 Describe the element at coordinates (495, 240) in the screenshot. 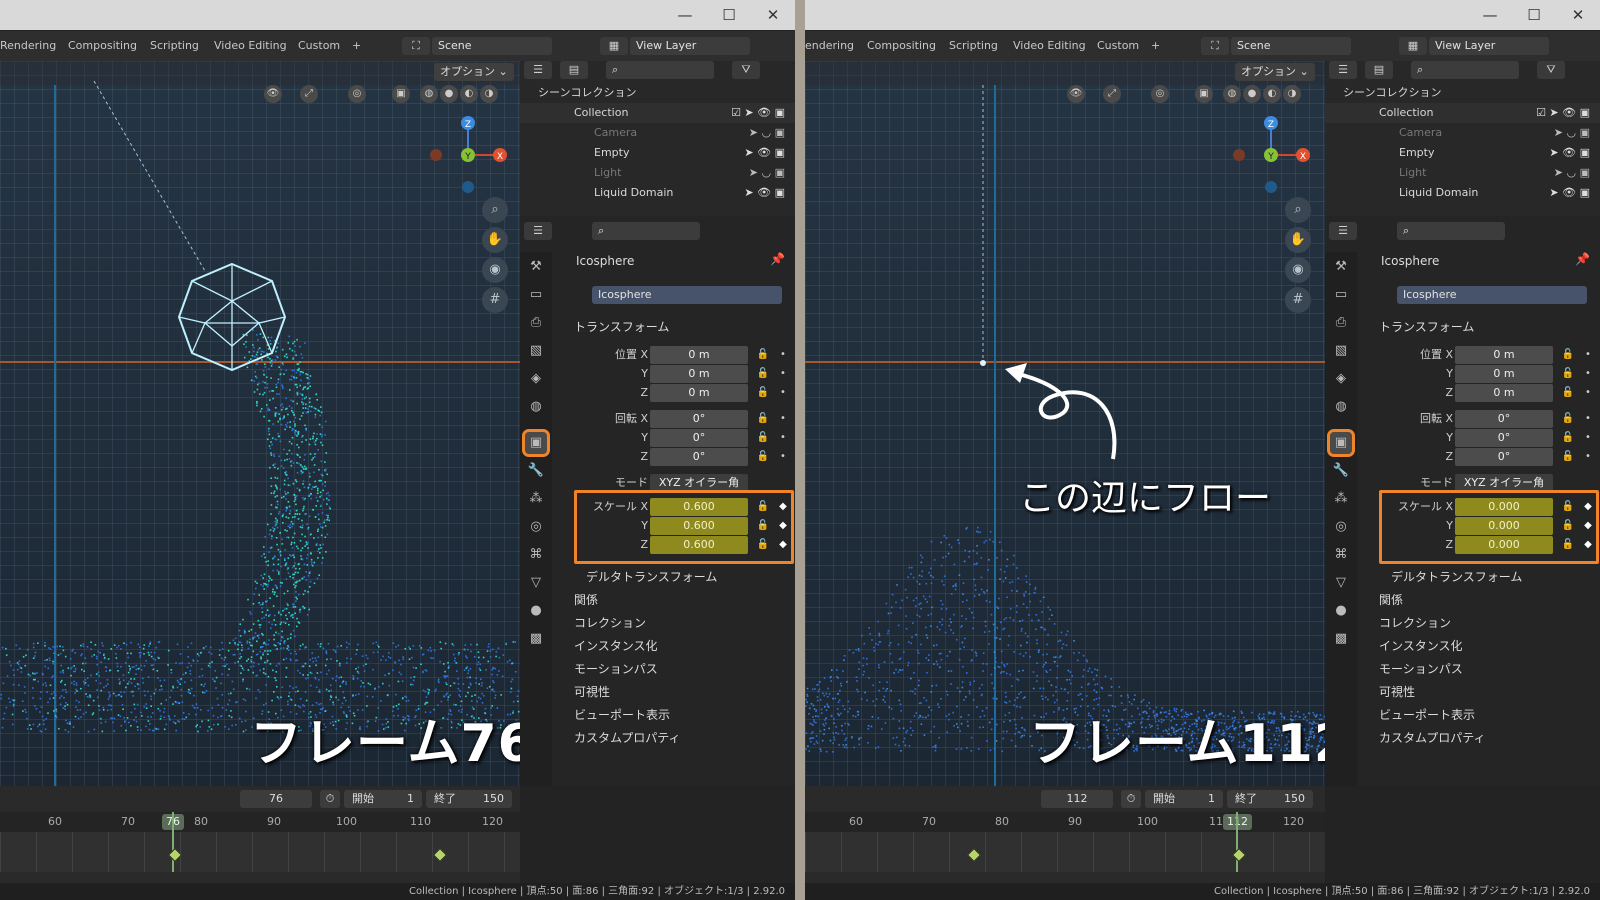

I see `pan-hand-icon: ✋` at that location.